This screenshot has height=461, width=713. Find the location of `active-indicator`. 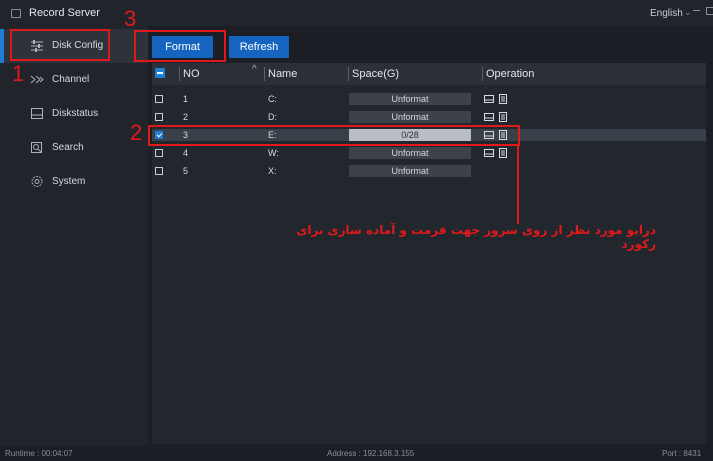

active-indicator is located at coordinates (2, 46).